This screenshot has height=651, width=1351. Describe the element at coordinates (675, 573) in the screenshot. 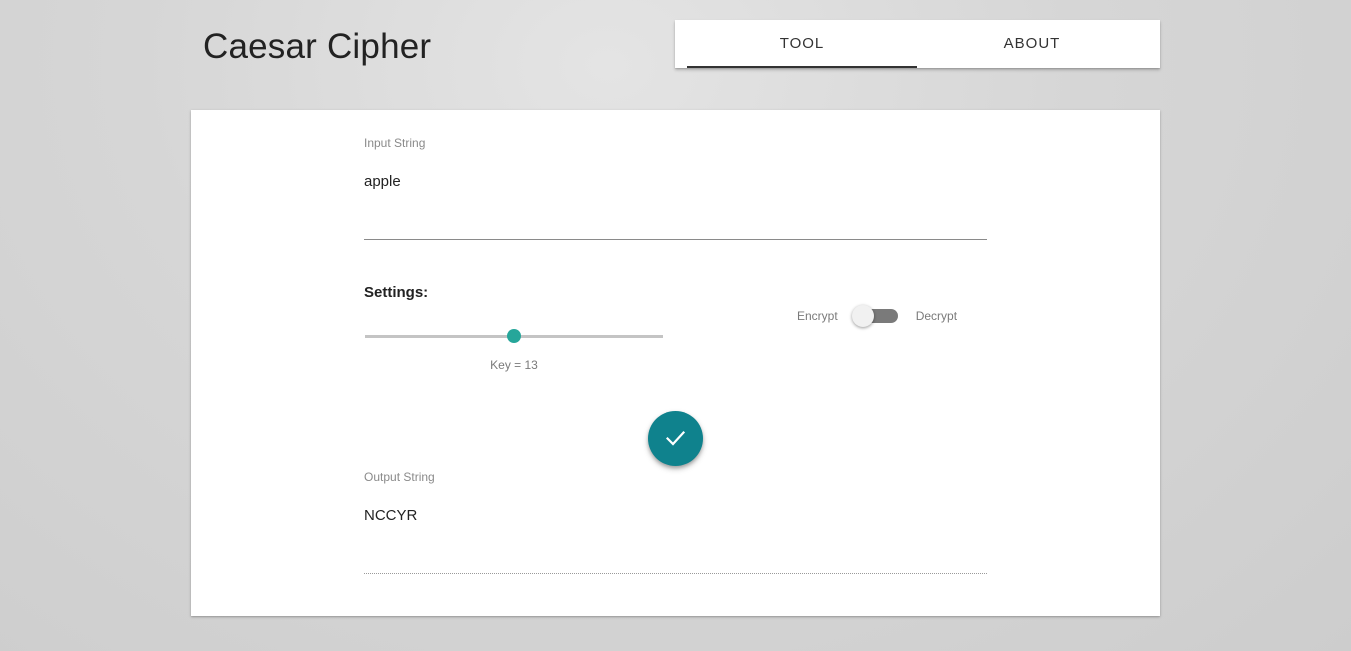

I see `output-string-underline` at that location.